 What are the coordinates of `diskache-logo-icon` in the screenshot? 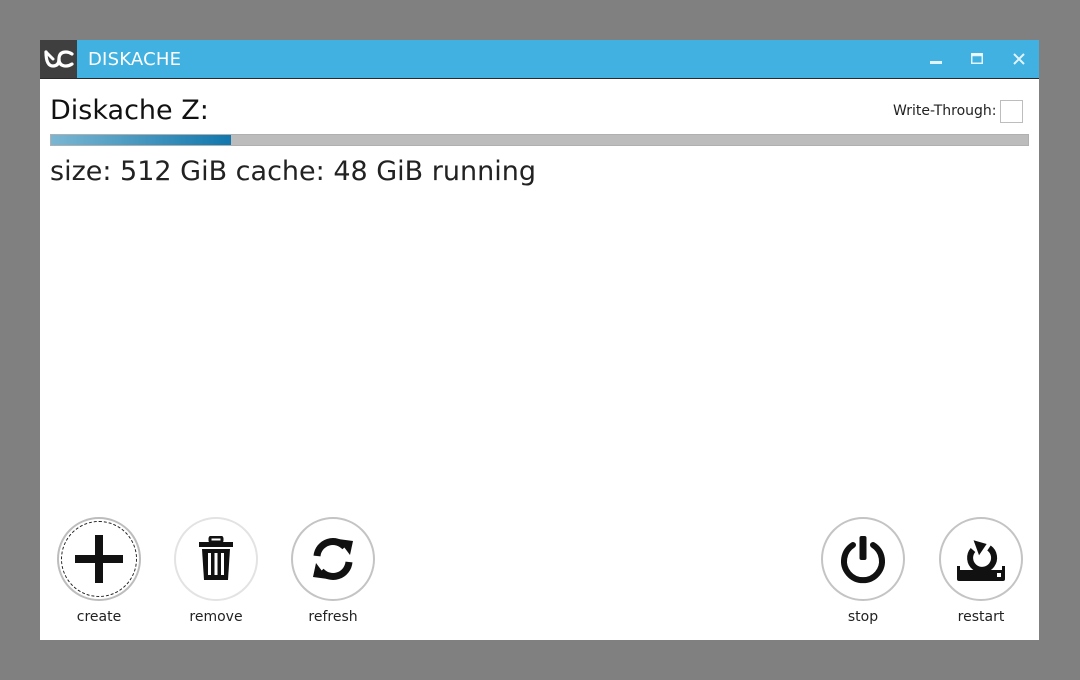 It's located at (58, 59).